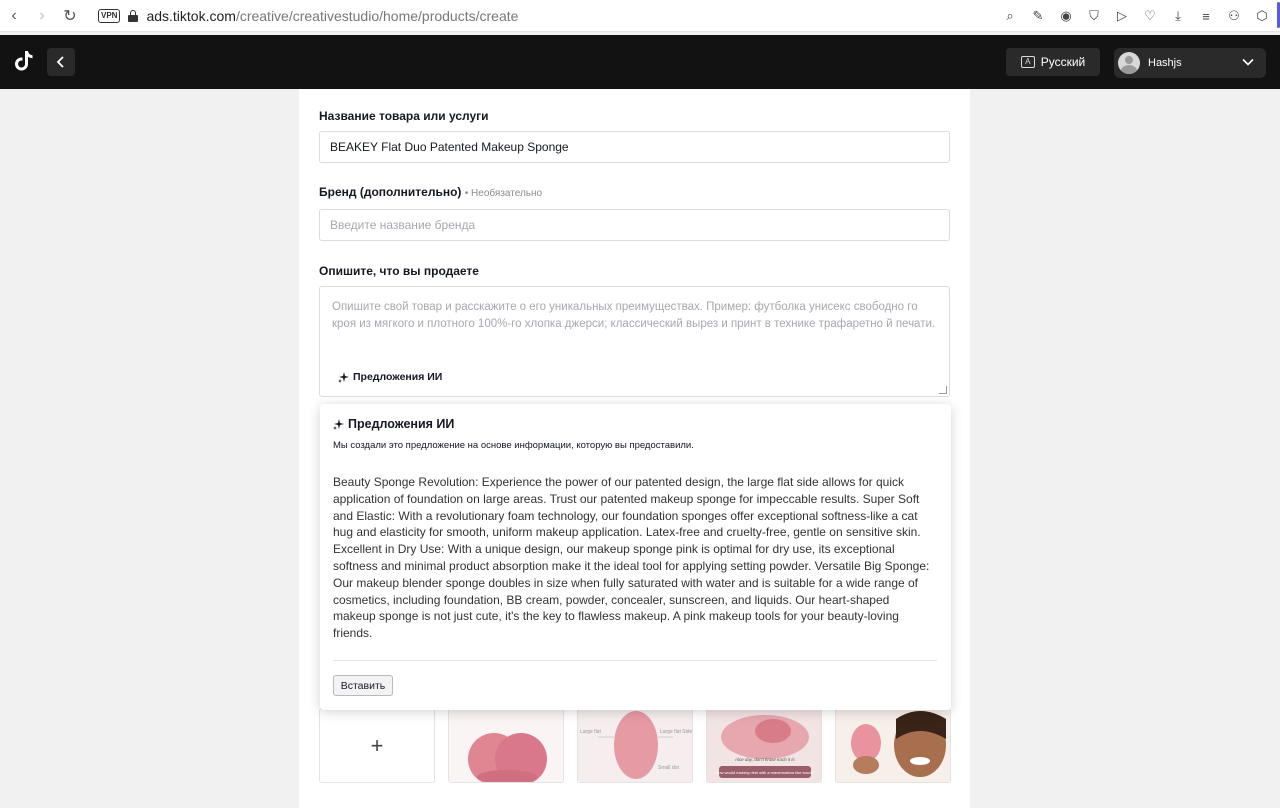 This screenshot has width=1280, height=808. What do you see at coordinates (1234, 16) in the screenshot?
I see `profile-icon: ⚇` at bounding box center [1234, 16].